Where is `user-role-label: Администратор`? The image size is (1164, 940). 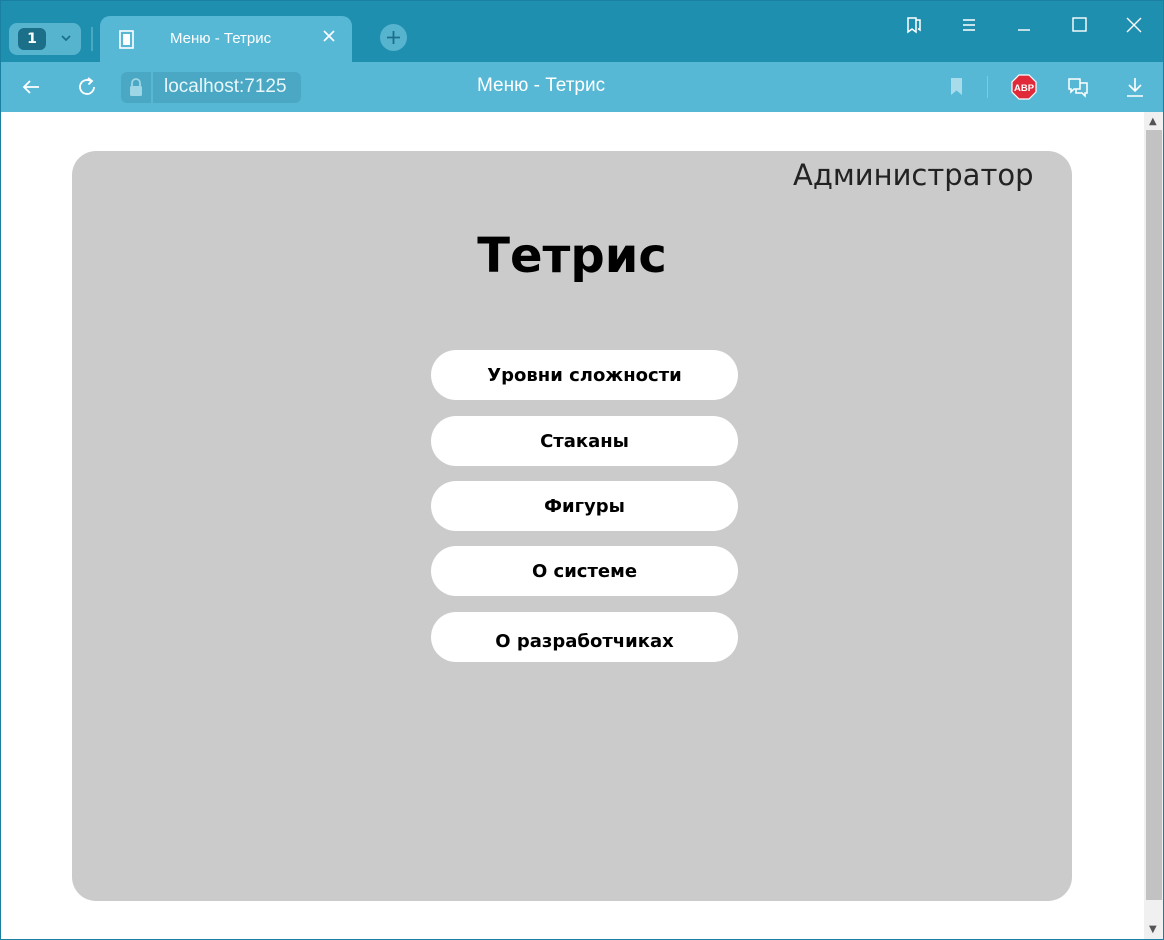
user-role-label: Администратор is located at coordinates (913, 175).